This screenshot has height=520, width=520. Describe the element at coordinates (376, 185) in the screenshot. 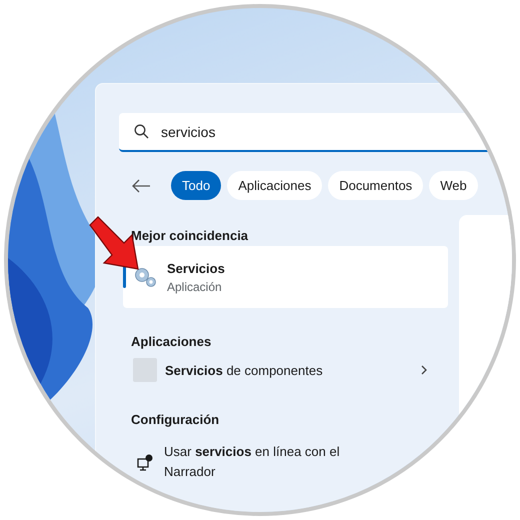

I see `filter-tab: Documentos` at that location.